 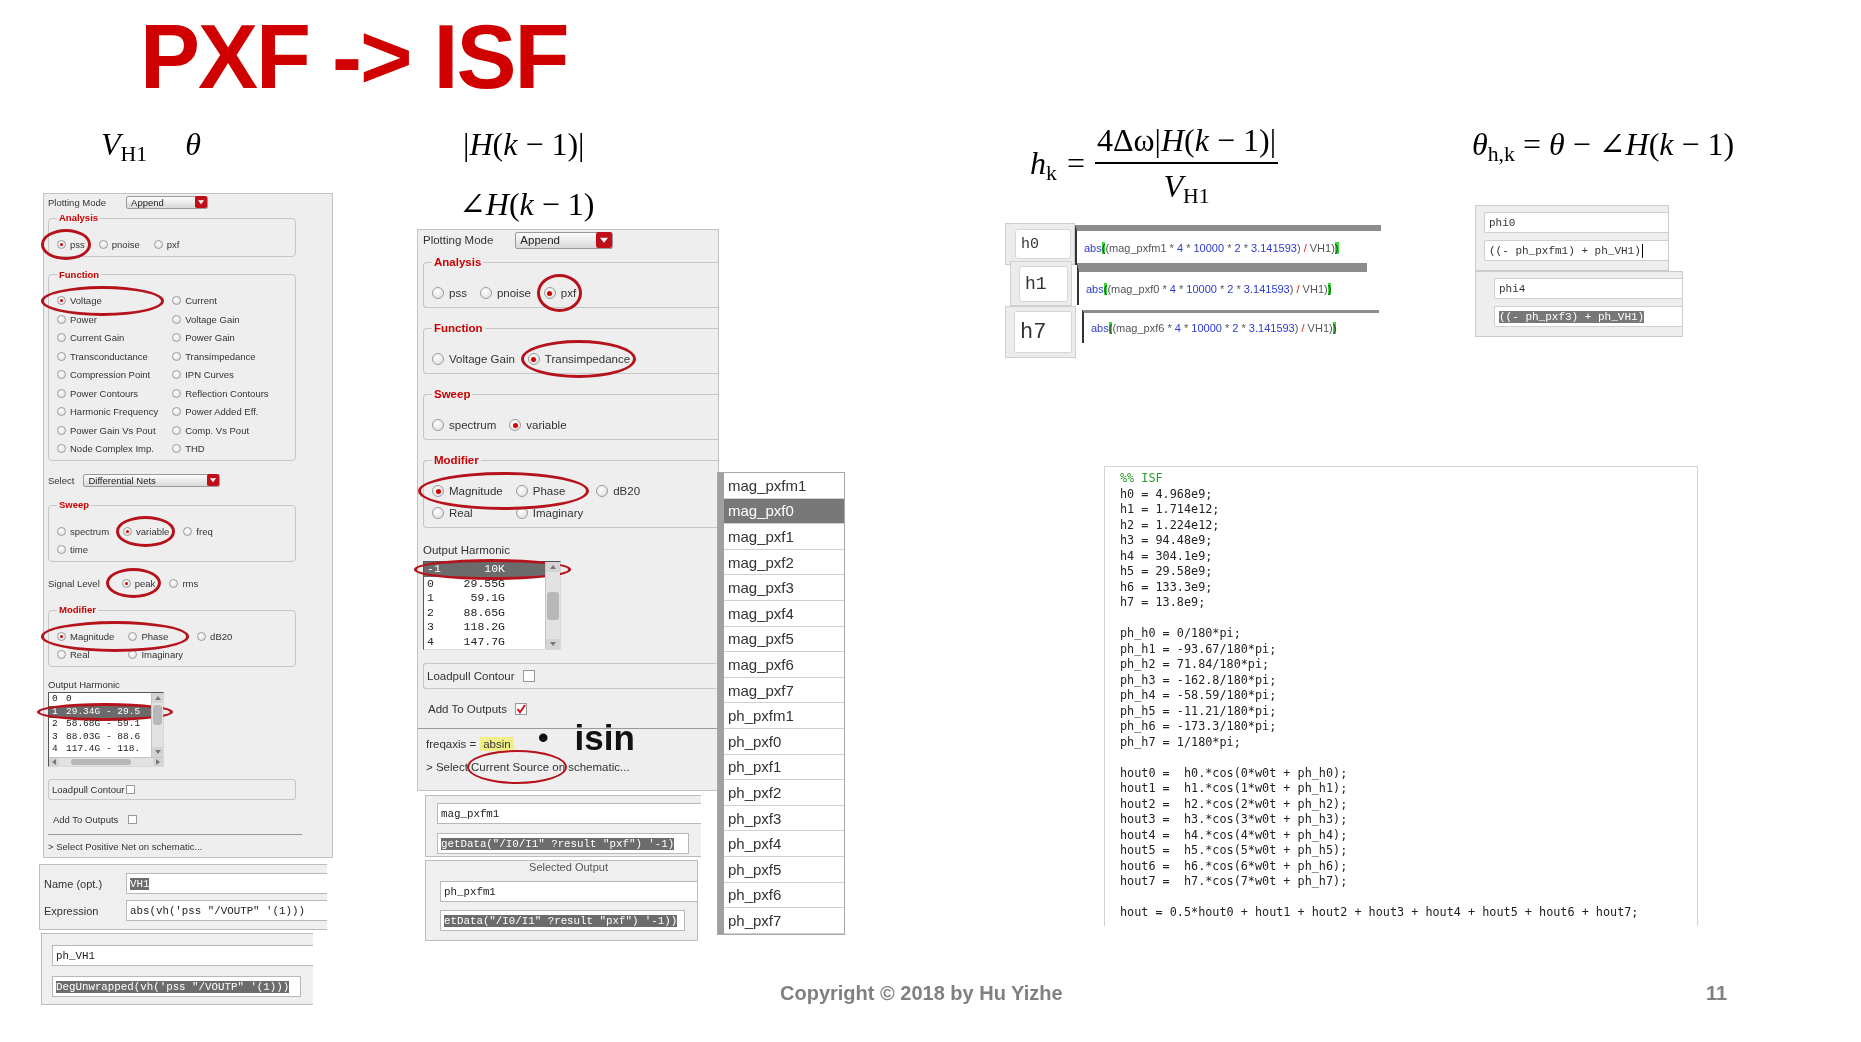 I want to click on list-item: mag_pxf7, so click(x=784, y=690).